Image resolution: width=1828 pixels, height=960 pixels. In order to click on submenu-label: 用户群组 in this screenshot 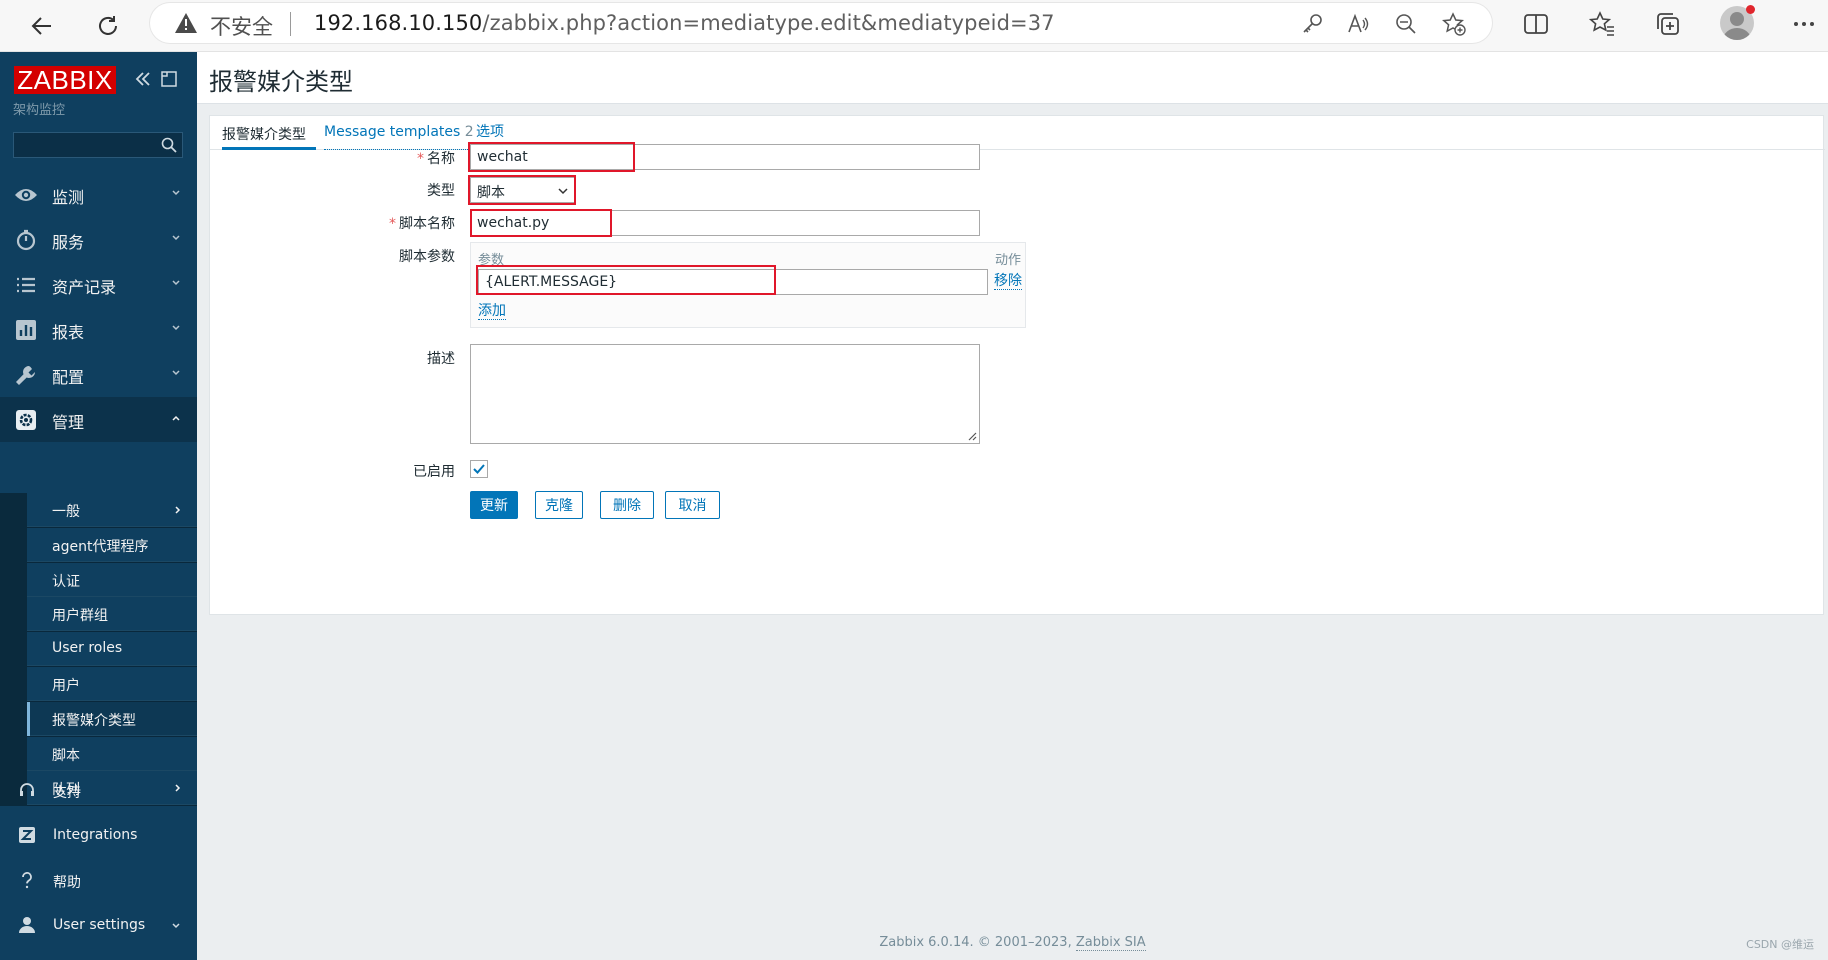, I will do `click(80, 616)`.